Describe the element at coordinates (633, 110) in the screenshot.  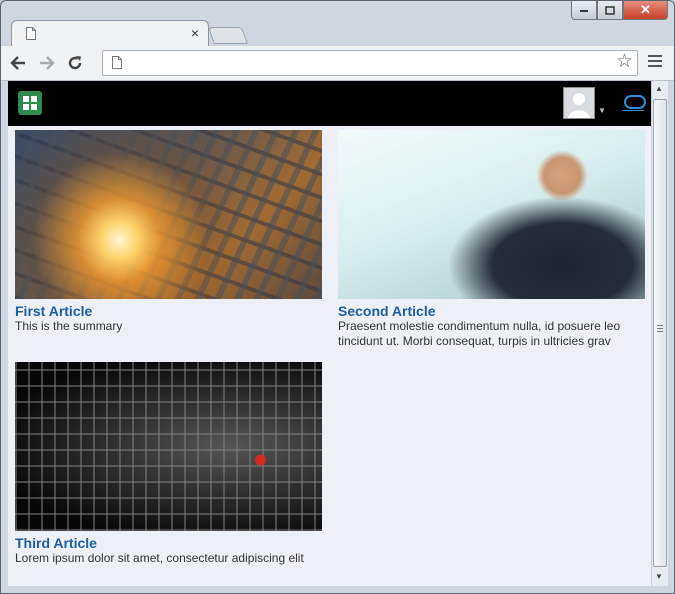
I see `brand-underline` at that location.